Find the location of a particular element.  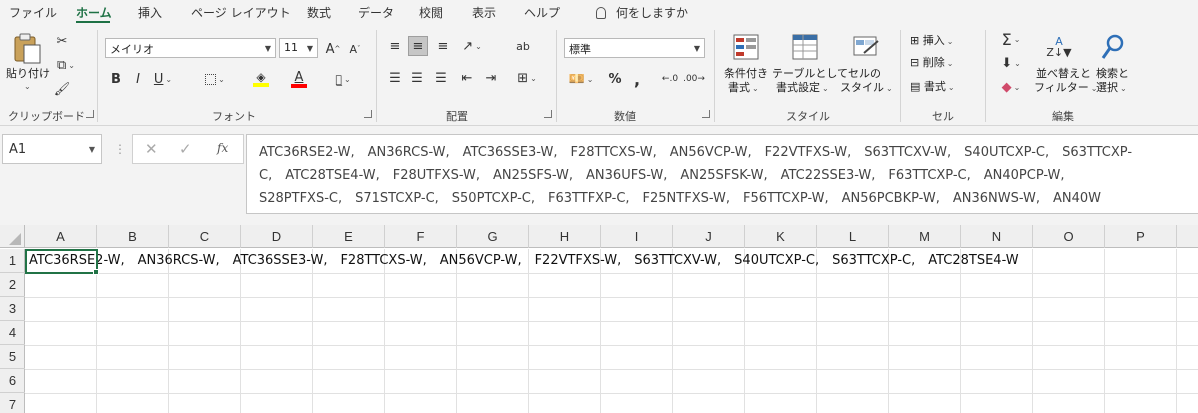

tab-page-layout: ページ レイアウト is located at coordinates (241, 12).